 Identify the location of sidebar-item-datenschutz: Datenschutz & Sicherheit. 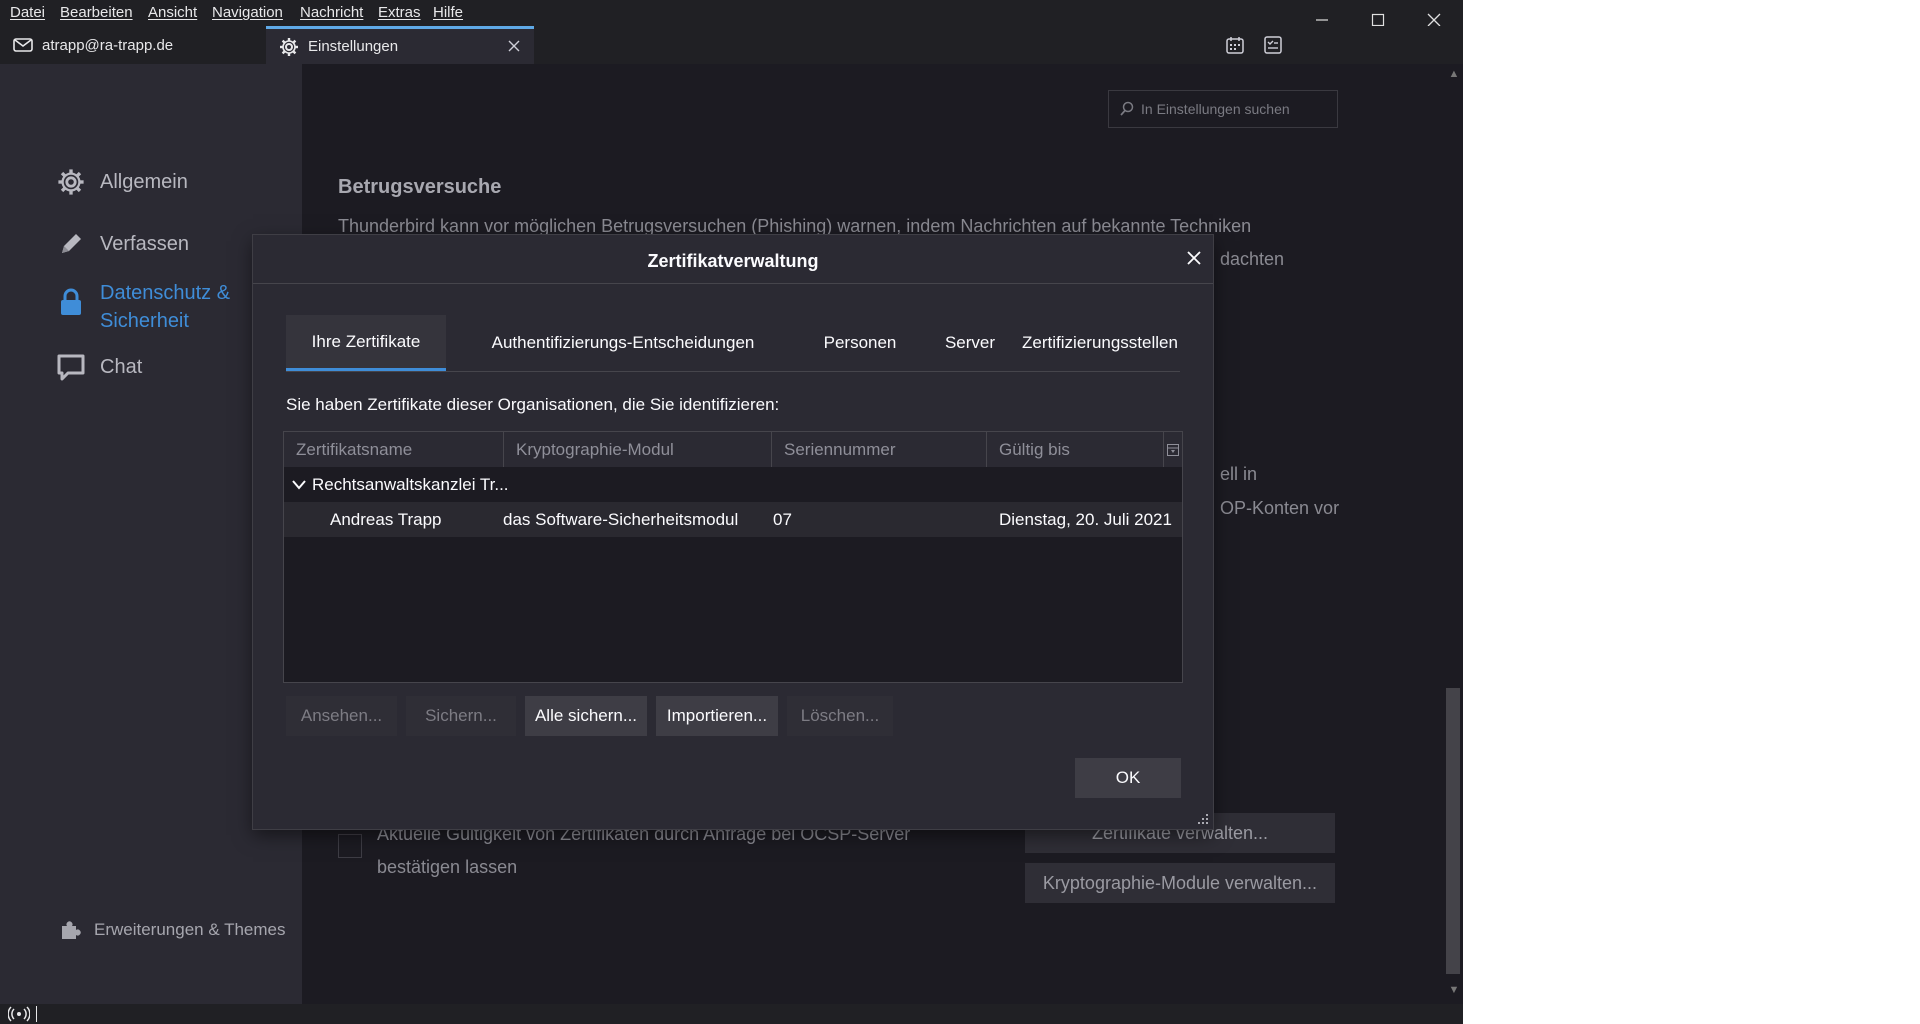
(143, 307).